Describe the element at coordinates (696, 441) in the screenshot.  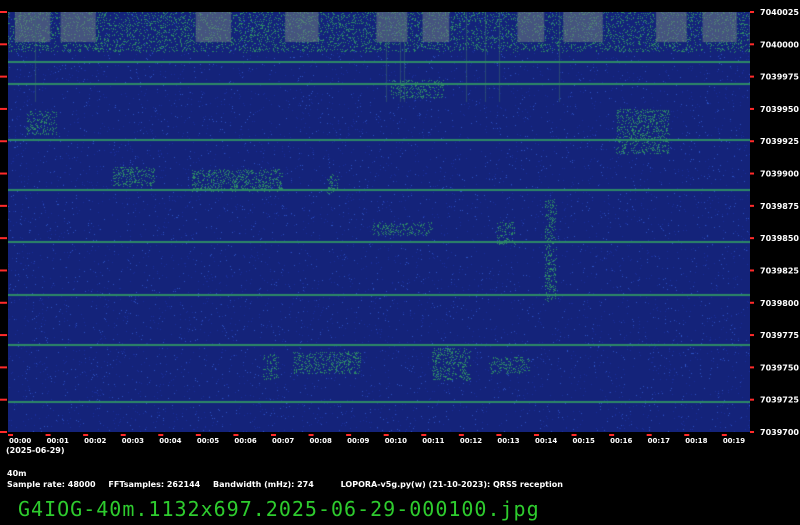
I see `x-tick-label: 00:18` at that location.